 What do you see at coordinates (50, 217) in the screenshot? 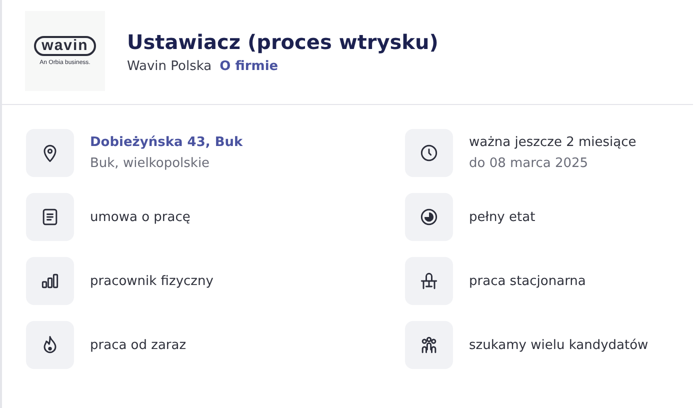
I see `document-icon` at bounding box center [50, 217].